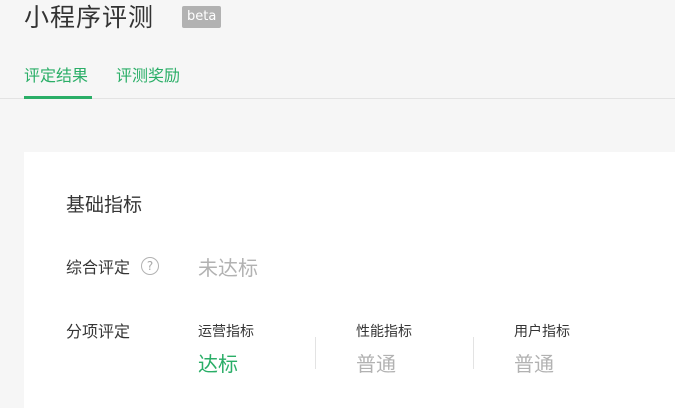  I want to click on beta-badge: beta, so click(202, 17).